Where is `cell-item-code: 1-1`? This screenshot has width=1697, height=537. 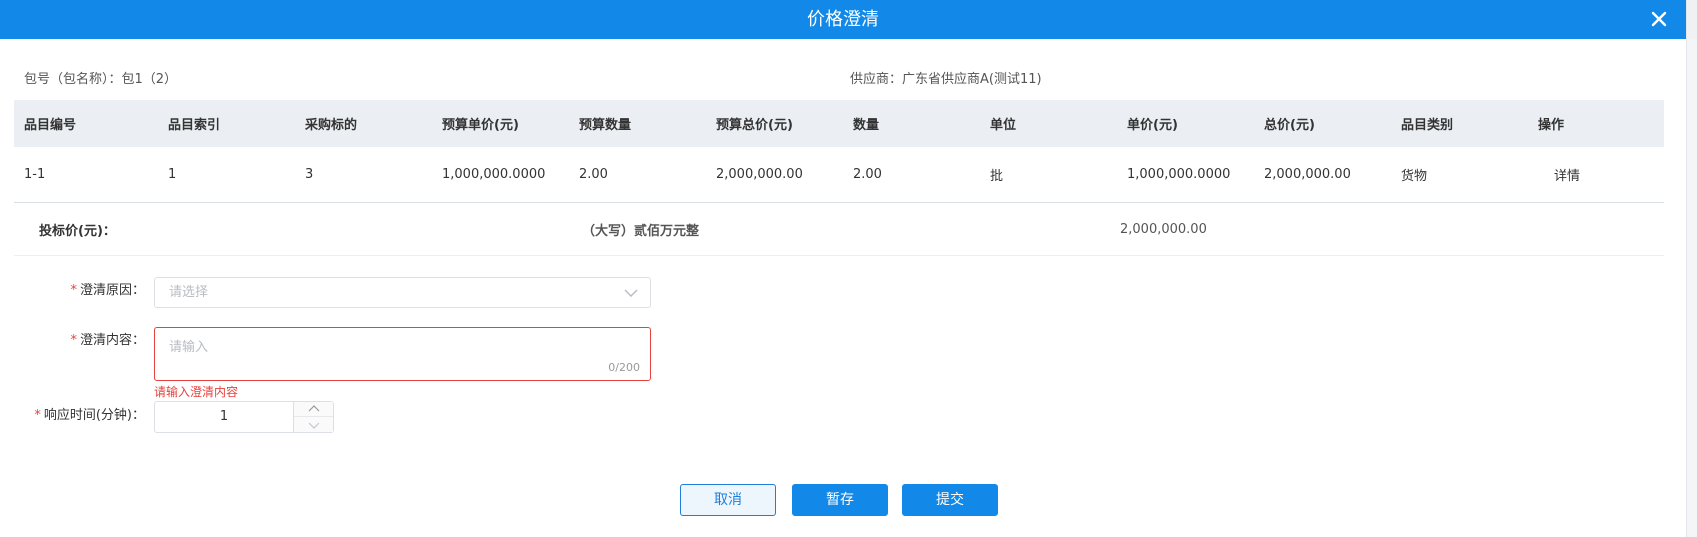
cell-item-code: 1-1 is located at coordinates (35, 174).